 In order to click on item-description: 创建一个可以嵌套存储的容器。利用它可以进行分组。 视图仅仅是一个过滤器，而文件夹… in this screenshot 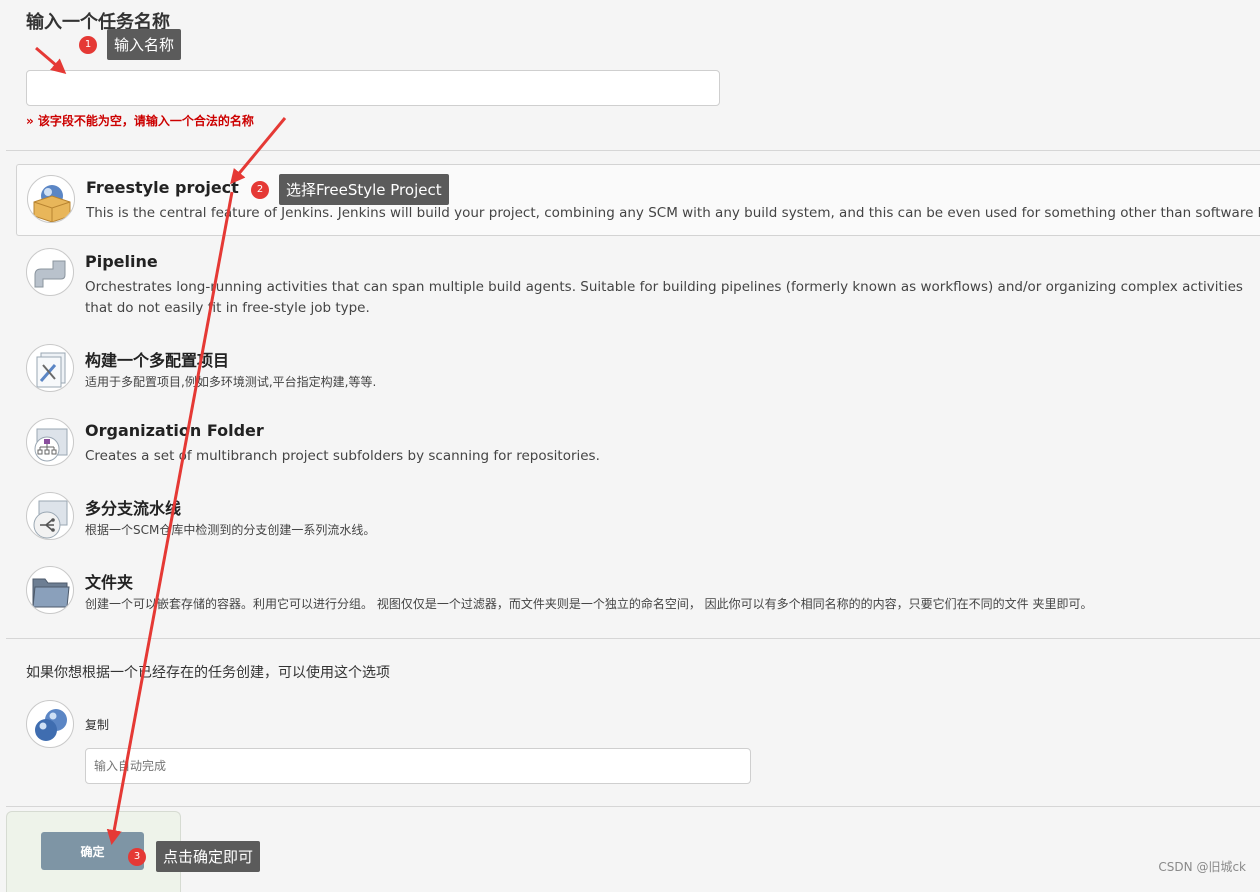, I will do `click(589, 604)`.